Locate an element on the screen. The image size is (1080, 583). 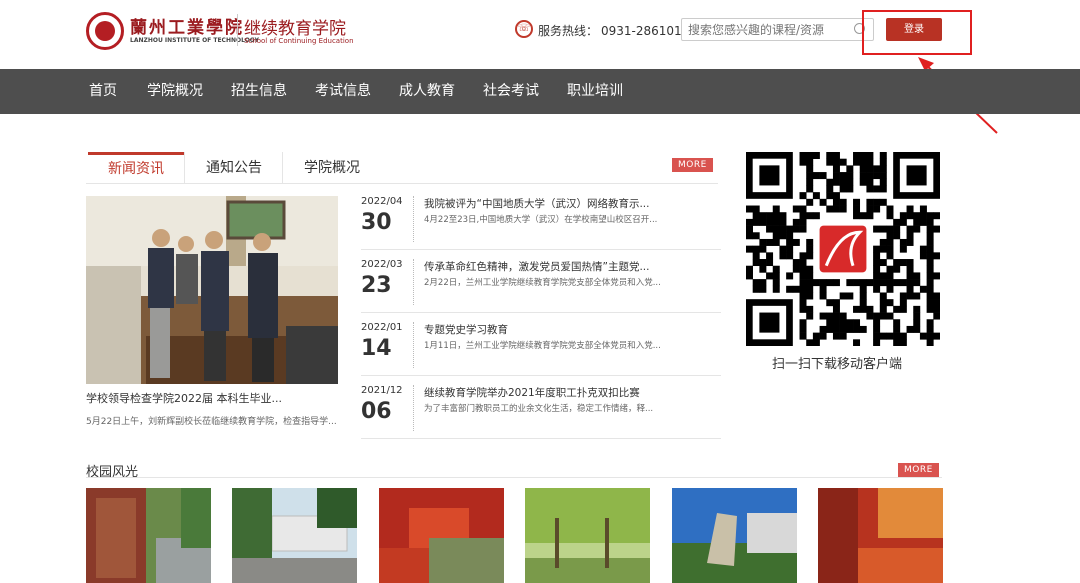
news-more-button: MORE is located at coordinates (692, 165).